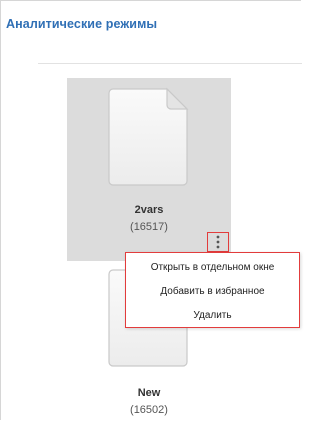  I want to click on more-options-button, so click(218, 242).